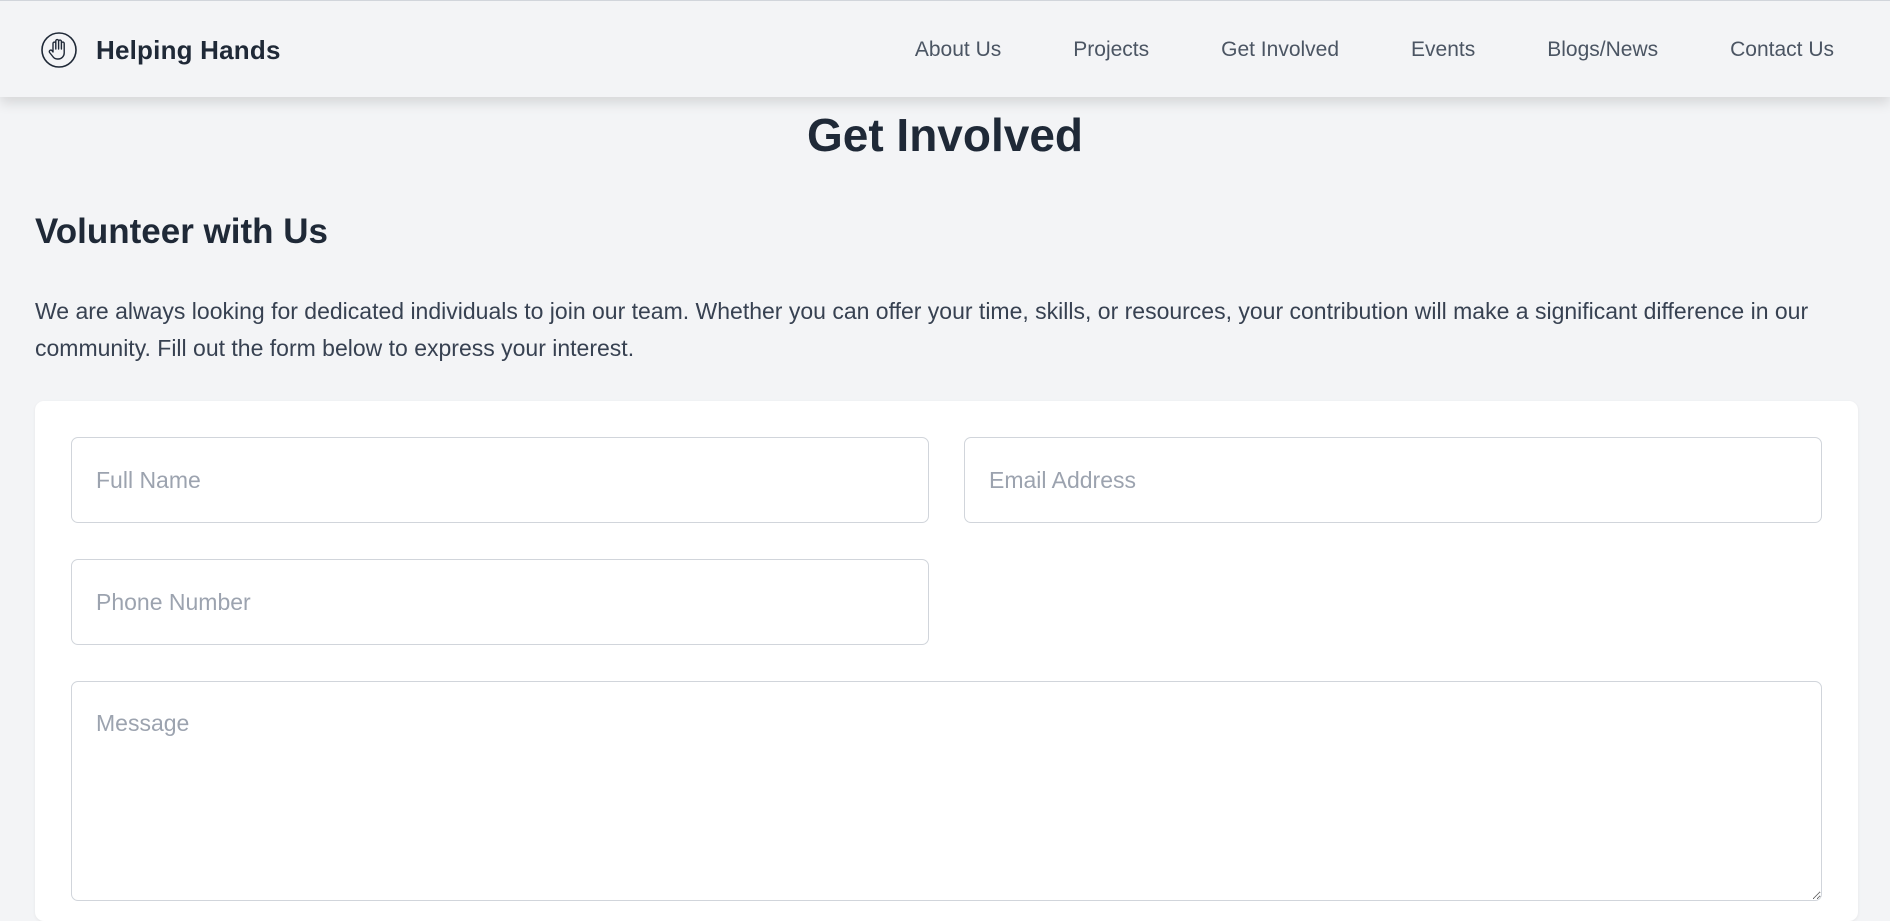  I want to click on section-title: Volunteer with Us, so click(181, 231).